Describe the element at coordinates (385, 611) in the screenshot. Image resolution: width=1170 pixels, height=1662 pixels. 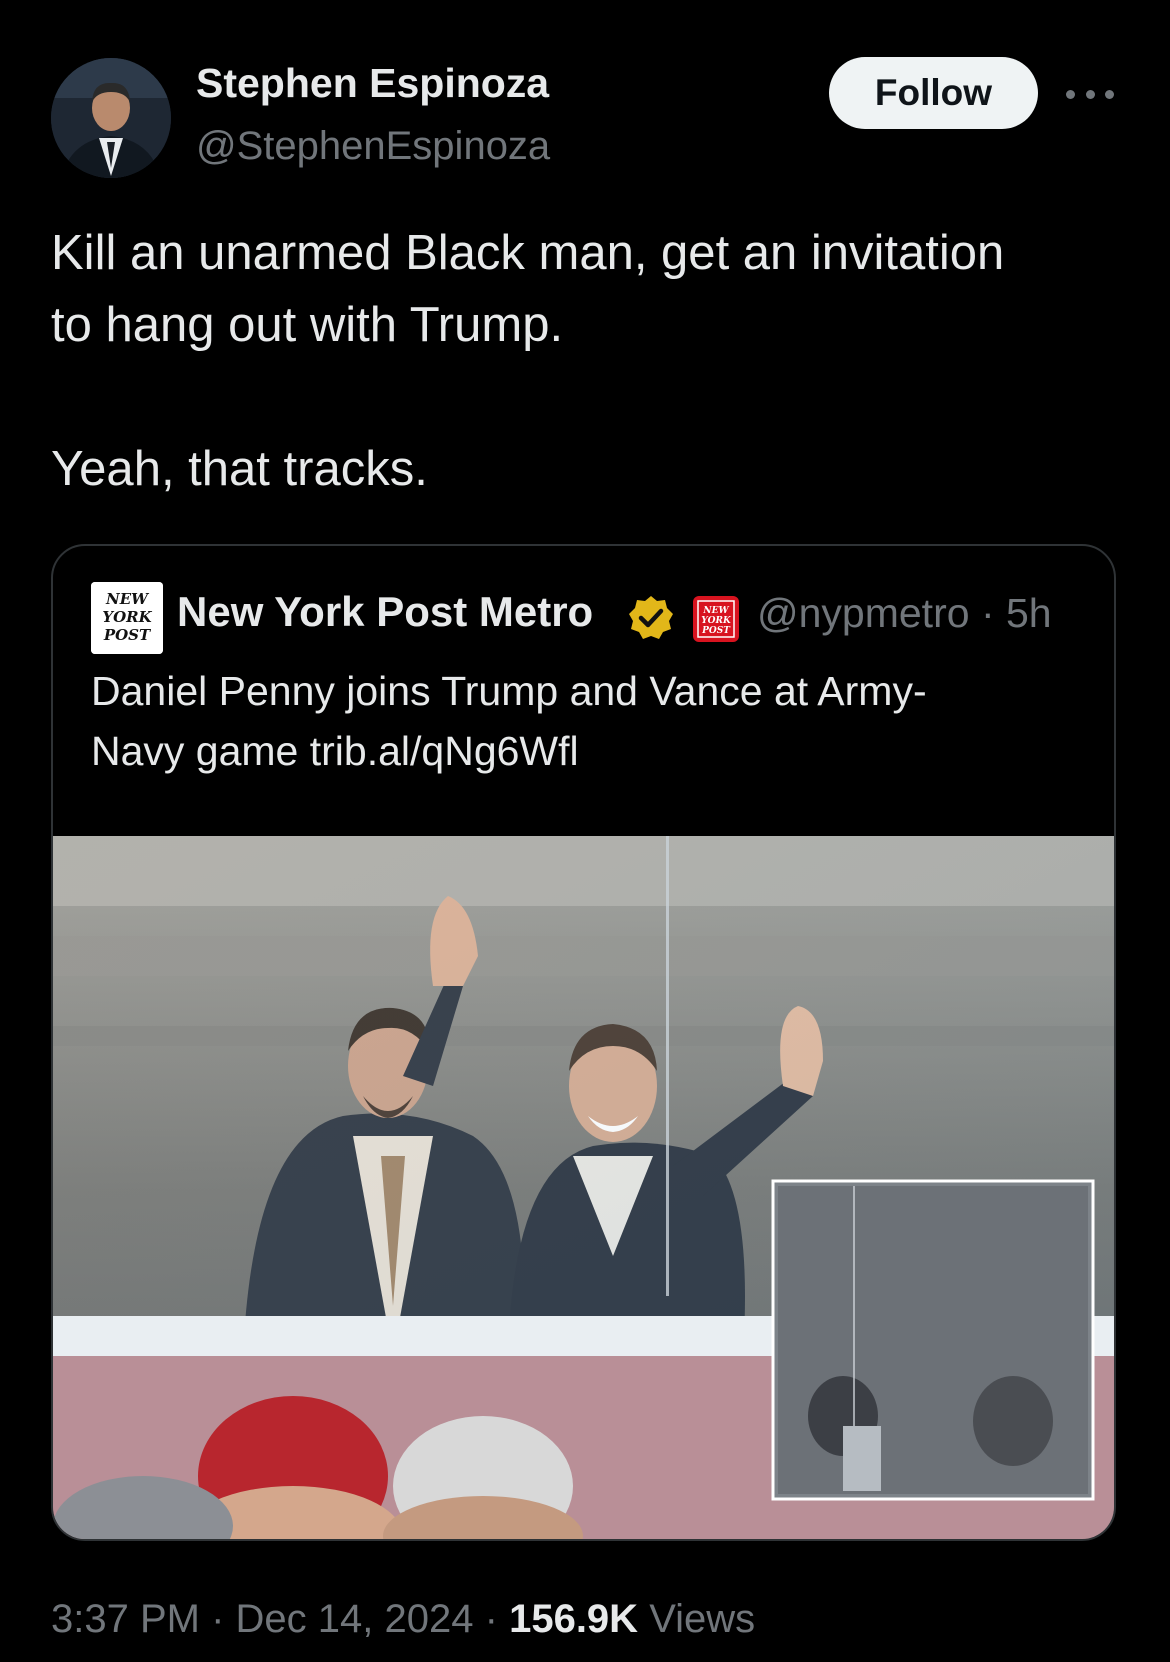
I see `quoted-author-name-text: New York Post Metro` at that location.